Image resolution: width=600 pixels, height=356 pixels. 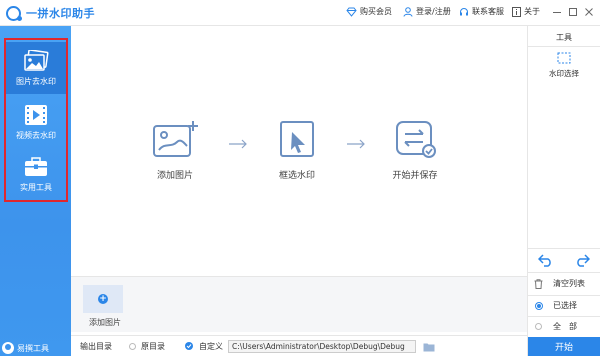 I want to click on headset-icon, so click(x=464, y=11).